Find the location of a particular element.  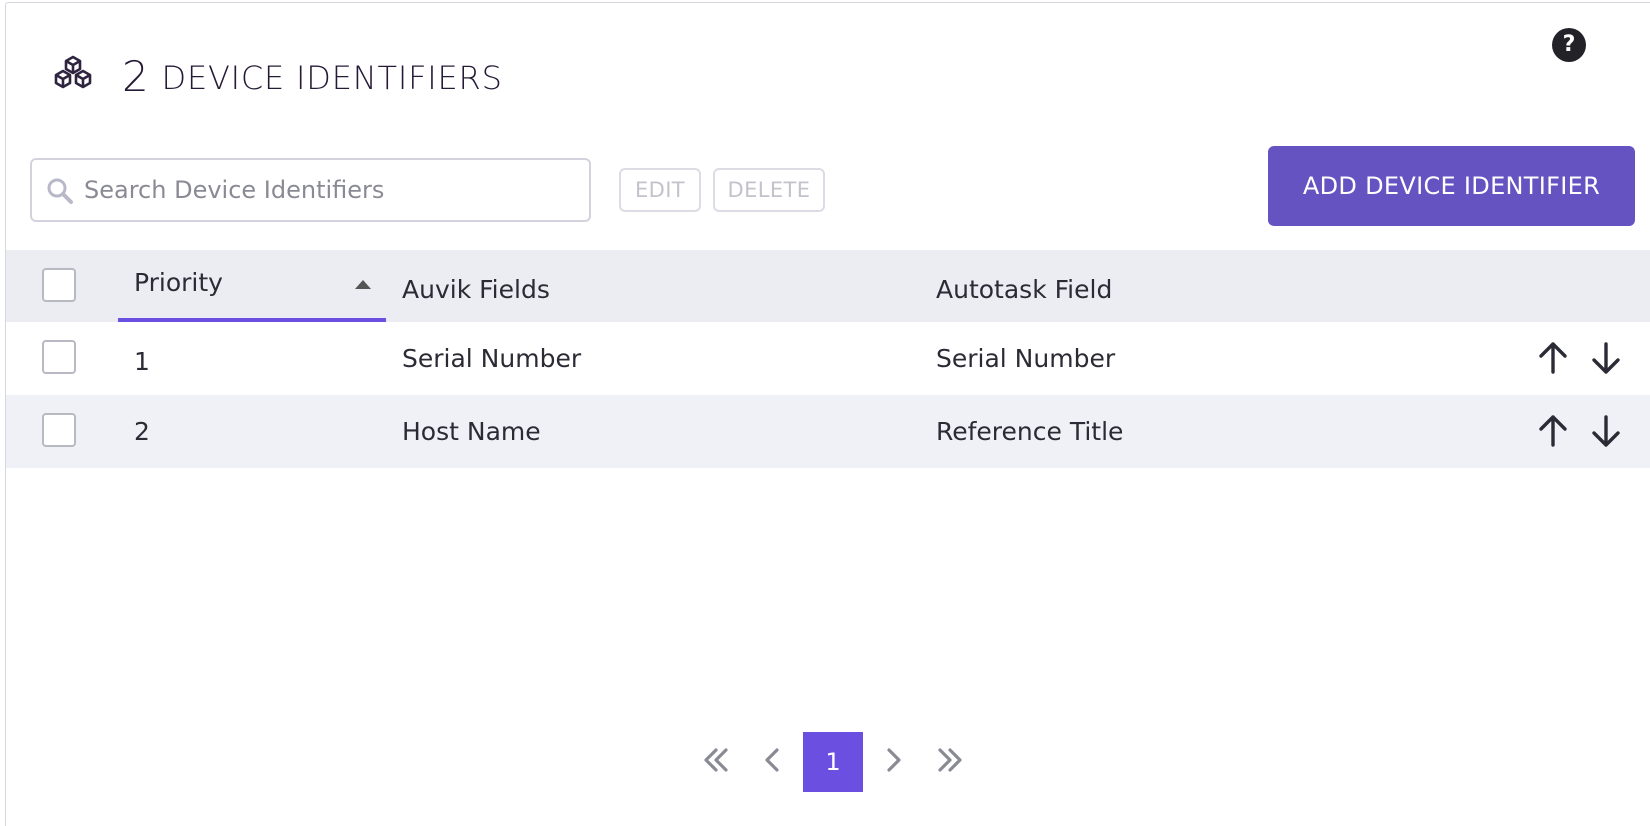

delete-button: DELETE is located at coordinates (769, 190).